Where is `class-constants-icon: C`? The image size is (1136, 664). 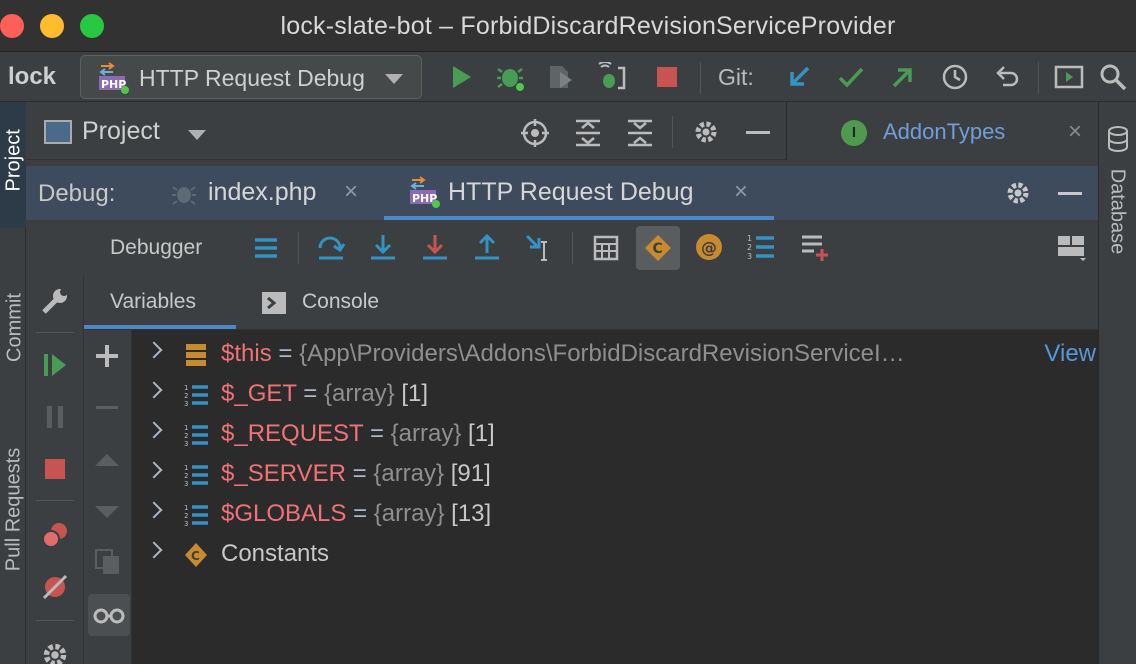 class-constants-icon: C is located at coordinates (658, 248).